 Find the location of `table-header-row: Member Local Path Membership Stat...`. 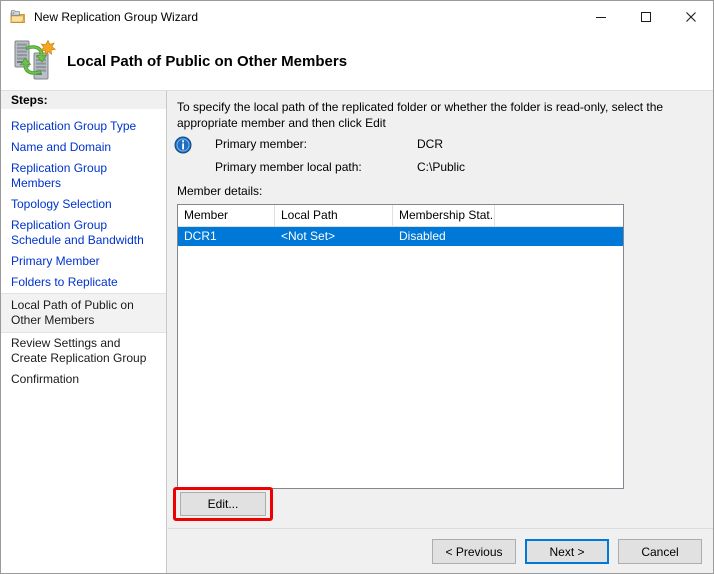

table-header-row: Member Local Path Membership Stat... is located at coordinates (400, 216).